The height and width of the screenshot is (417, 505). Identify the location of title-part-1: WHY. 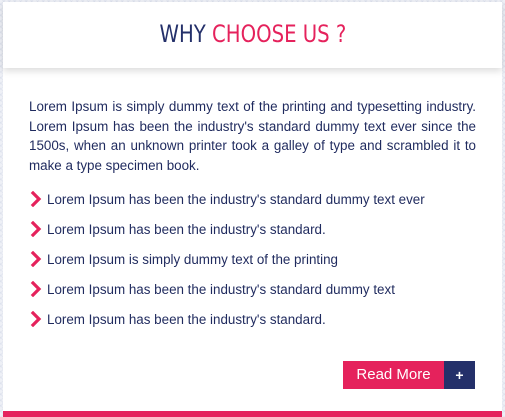
(182, 34).